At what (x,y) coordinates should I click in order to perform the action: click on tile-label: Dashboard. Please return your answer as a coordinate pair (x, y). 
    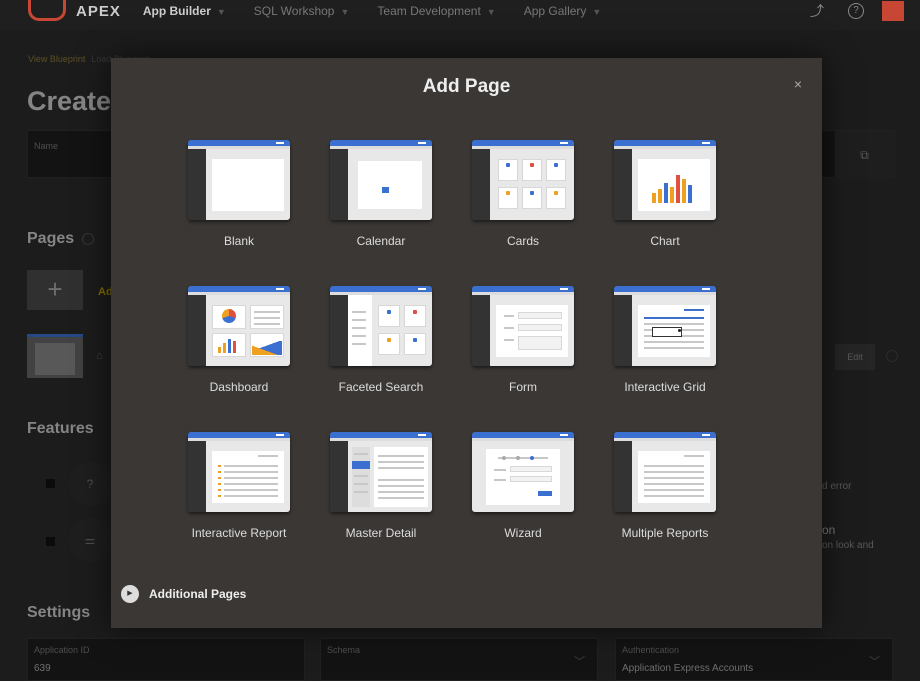
    Looking at the image, I should click on (239, 387).